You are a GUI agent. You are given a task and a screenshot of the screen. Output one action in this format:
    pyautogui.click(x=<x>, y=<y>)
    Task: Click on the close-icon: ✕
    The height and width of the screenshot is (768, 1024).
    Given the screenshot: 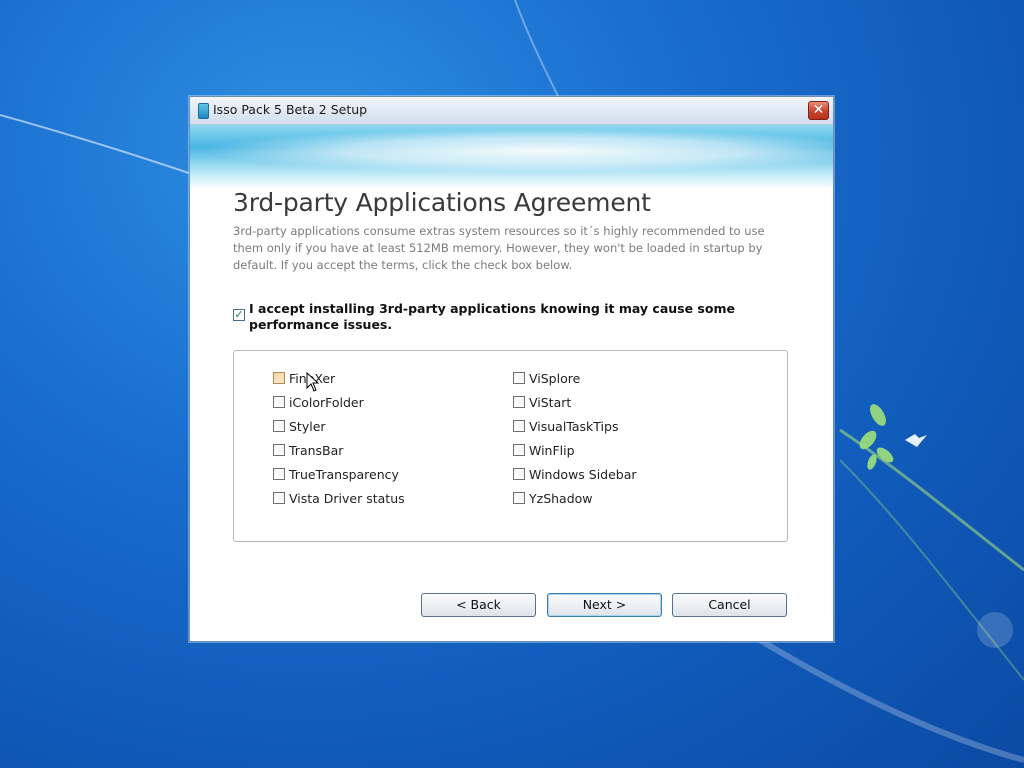 What is the action you would take?
    pyautogui.click(x=818, y=110)
    